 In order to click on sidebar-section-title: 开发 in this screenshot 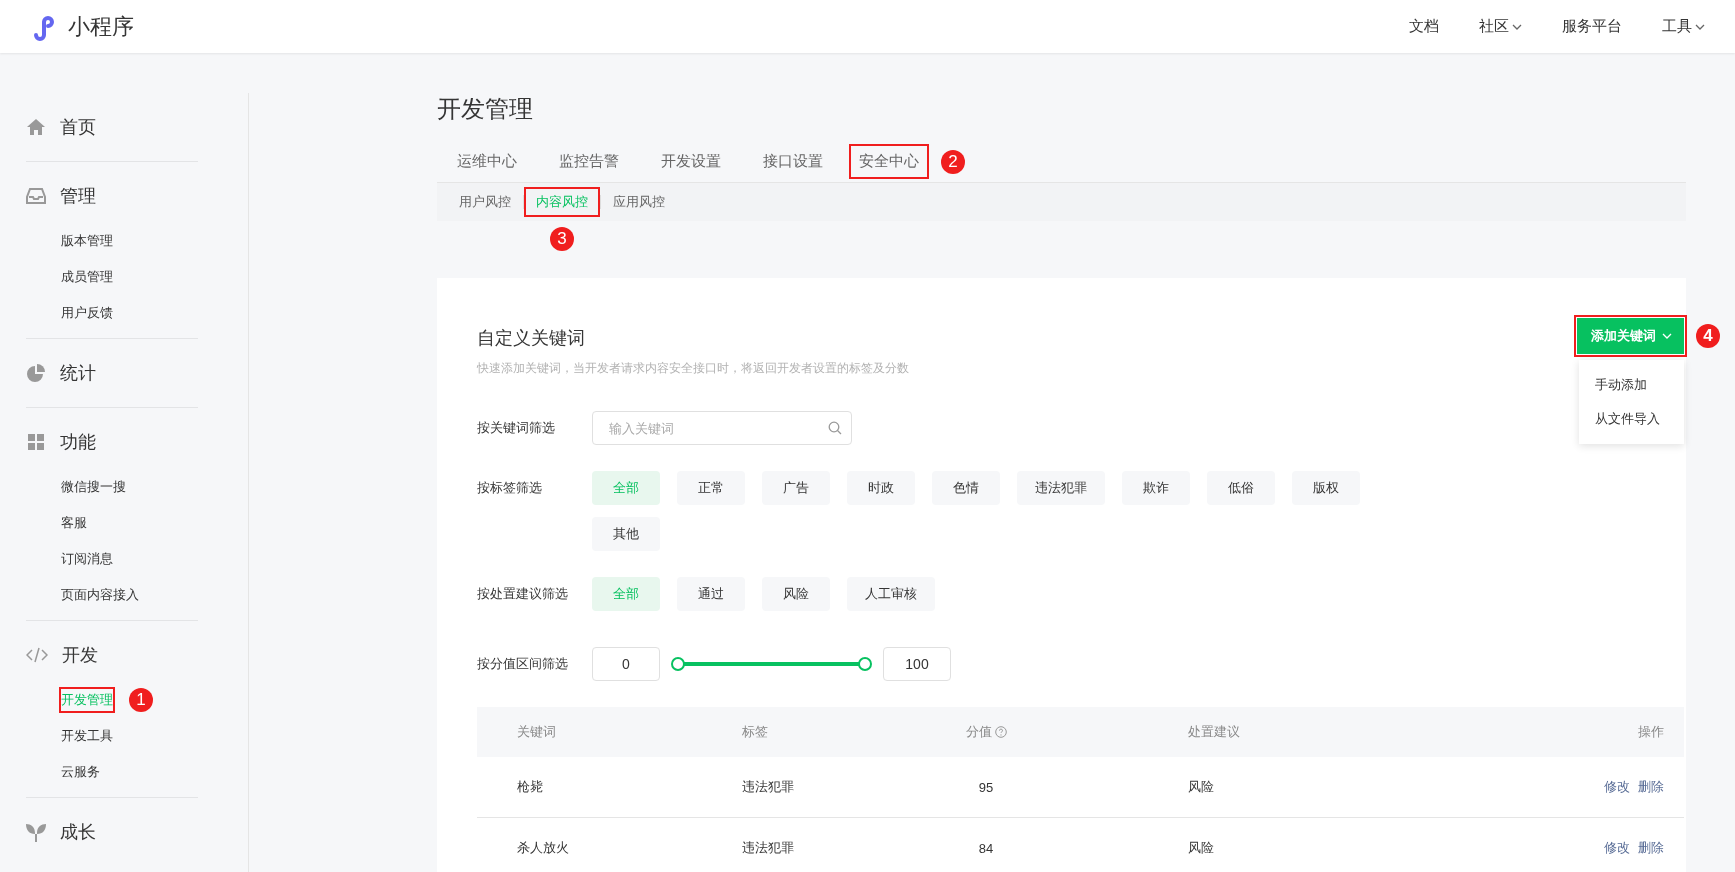, I will do `click(80, 655)`.